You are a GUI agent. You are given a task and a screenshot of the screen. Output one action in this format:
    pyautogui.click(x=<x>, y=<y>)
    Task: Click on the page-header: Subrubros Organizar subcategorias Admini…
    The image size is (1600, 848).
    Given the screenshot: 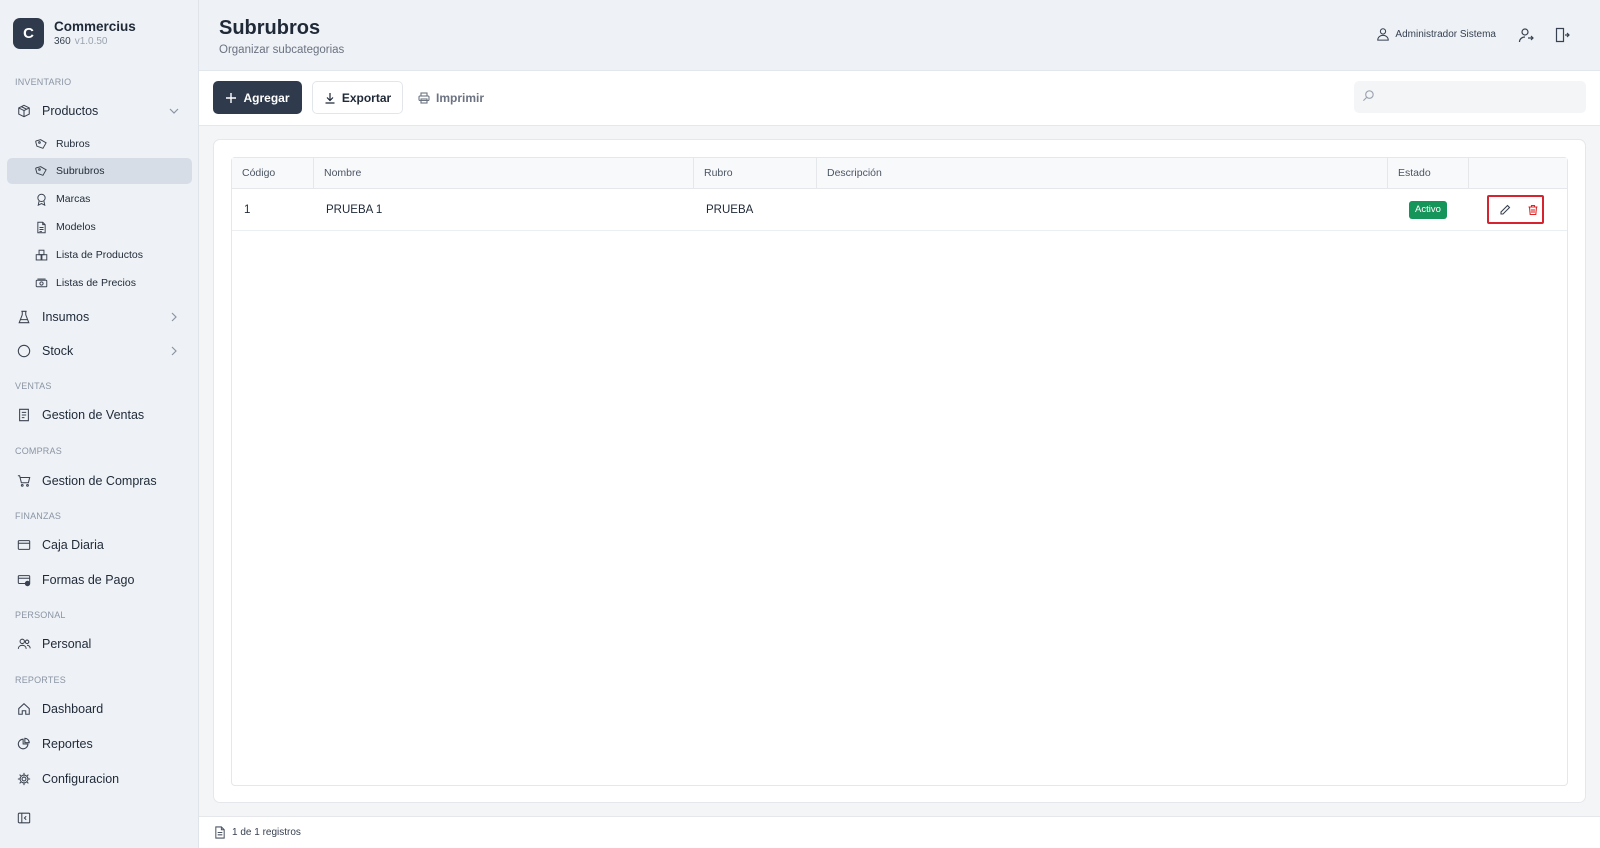 What is the action you would take?
    pyautogui.click(x=899, y=35)
    